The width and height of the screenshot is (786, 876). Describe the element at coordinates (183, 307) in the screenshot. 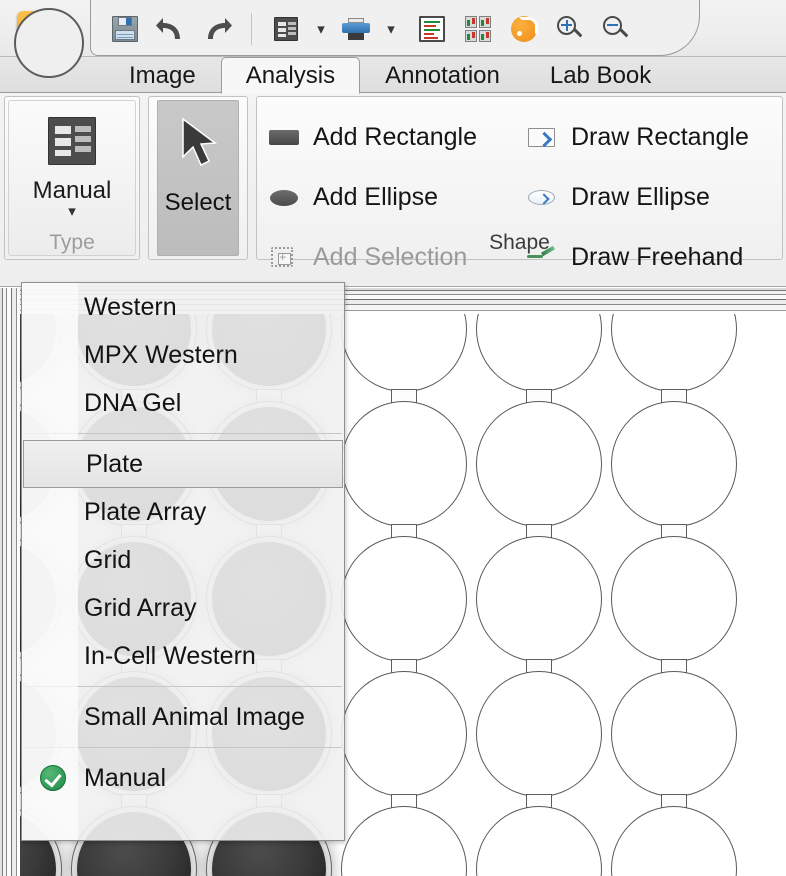

I see `menu-item-western: Western` at that location.